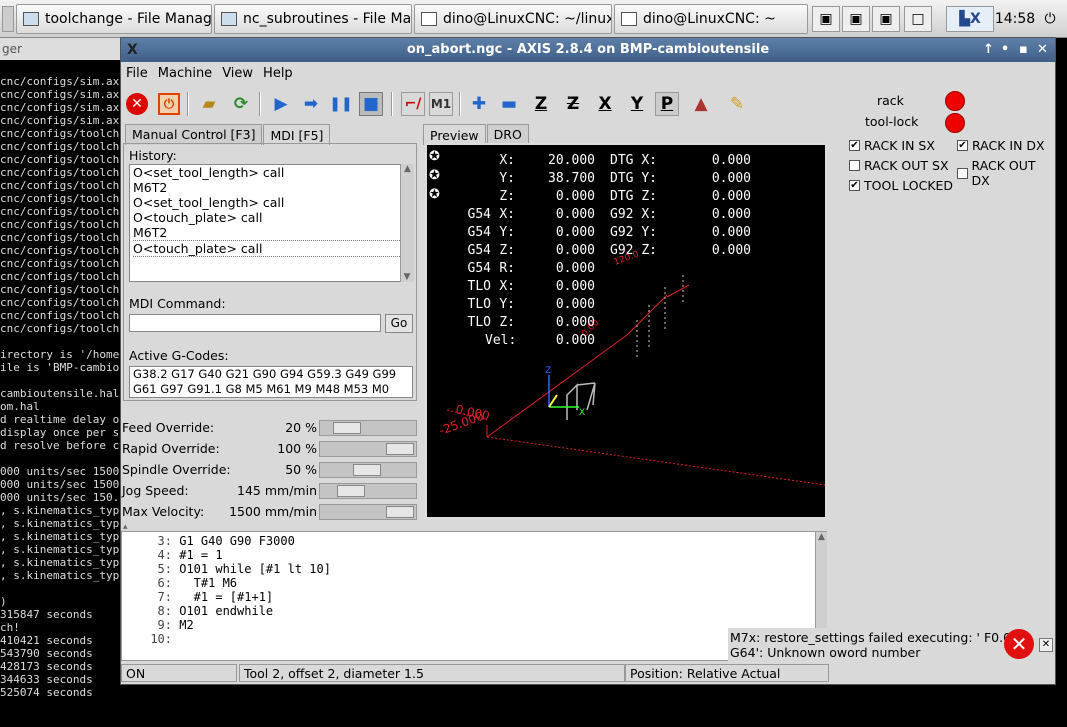 This screenshot has width=1067, height=727. What do you see at coordinates (479, 104) in the screenshot?
I see `zoom-in-icon: ✚` at bounding box center [479, 104].